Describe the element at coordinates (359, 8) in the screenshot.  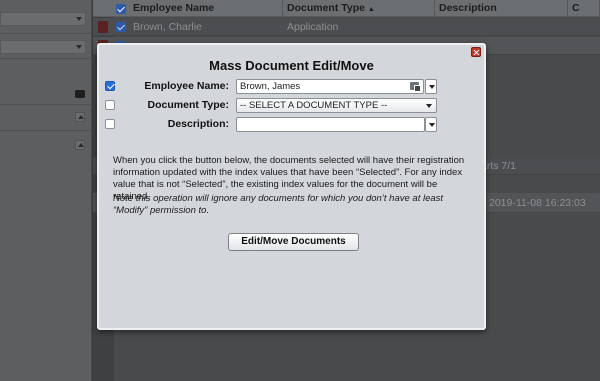
I see `column-header-document-type: Document Type ▲` at that location.